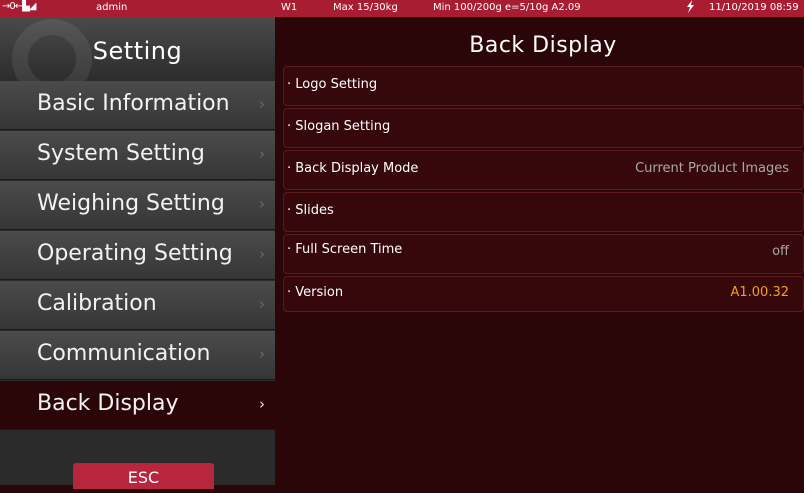  What do you see at coordinates (131, 203) in the screenshot?
I see `sidebar-item-label: Weighing Setting` at bounding box center [131, 203].